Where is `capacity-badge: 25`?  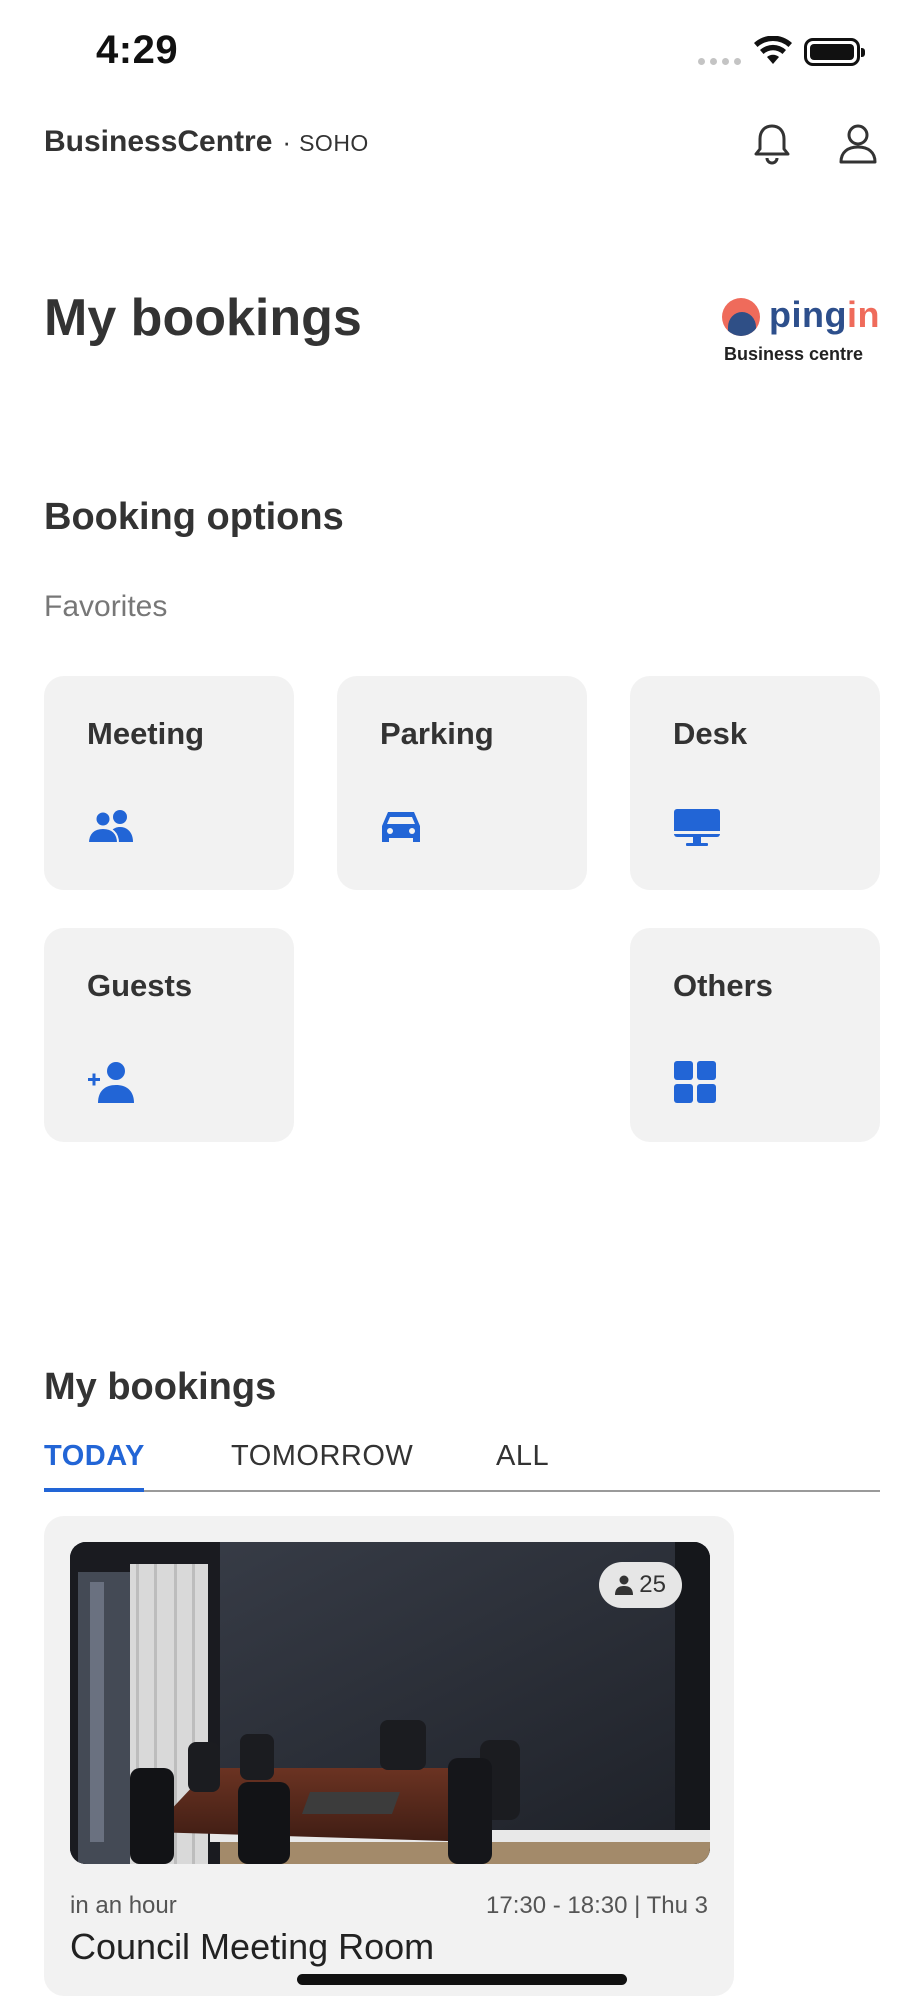
capacity-badge: 25 is located at coordinates (640, 1585).